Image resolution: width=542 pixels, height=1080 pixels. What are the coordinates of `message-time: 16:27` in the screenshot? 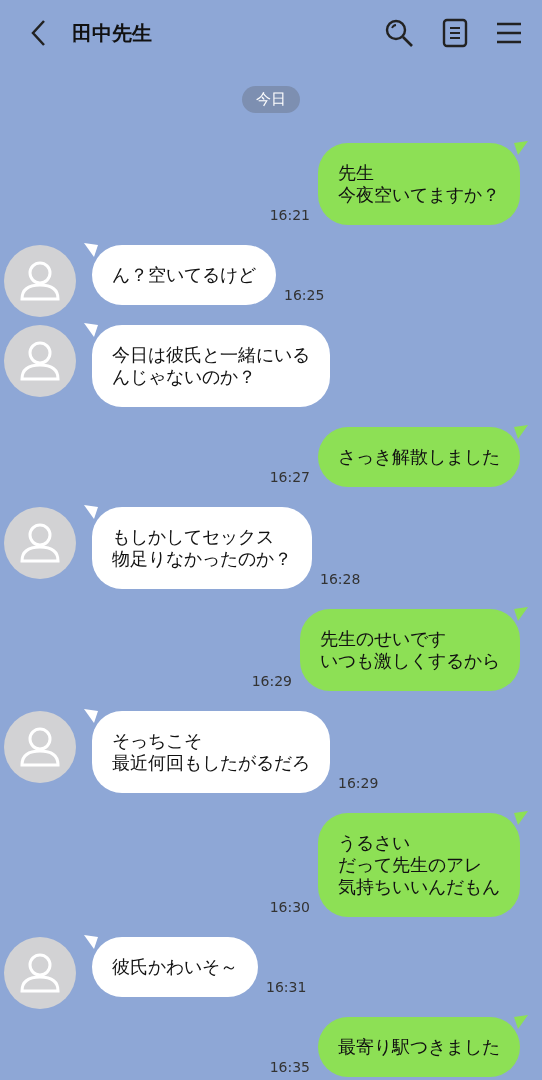 It's located at (289, 477).